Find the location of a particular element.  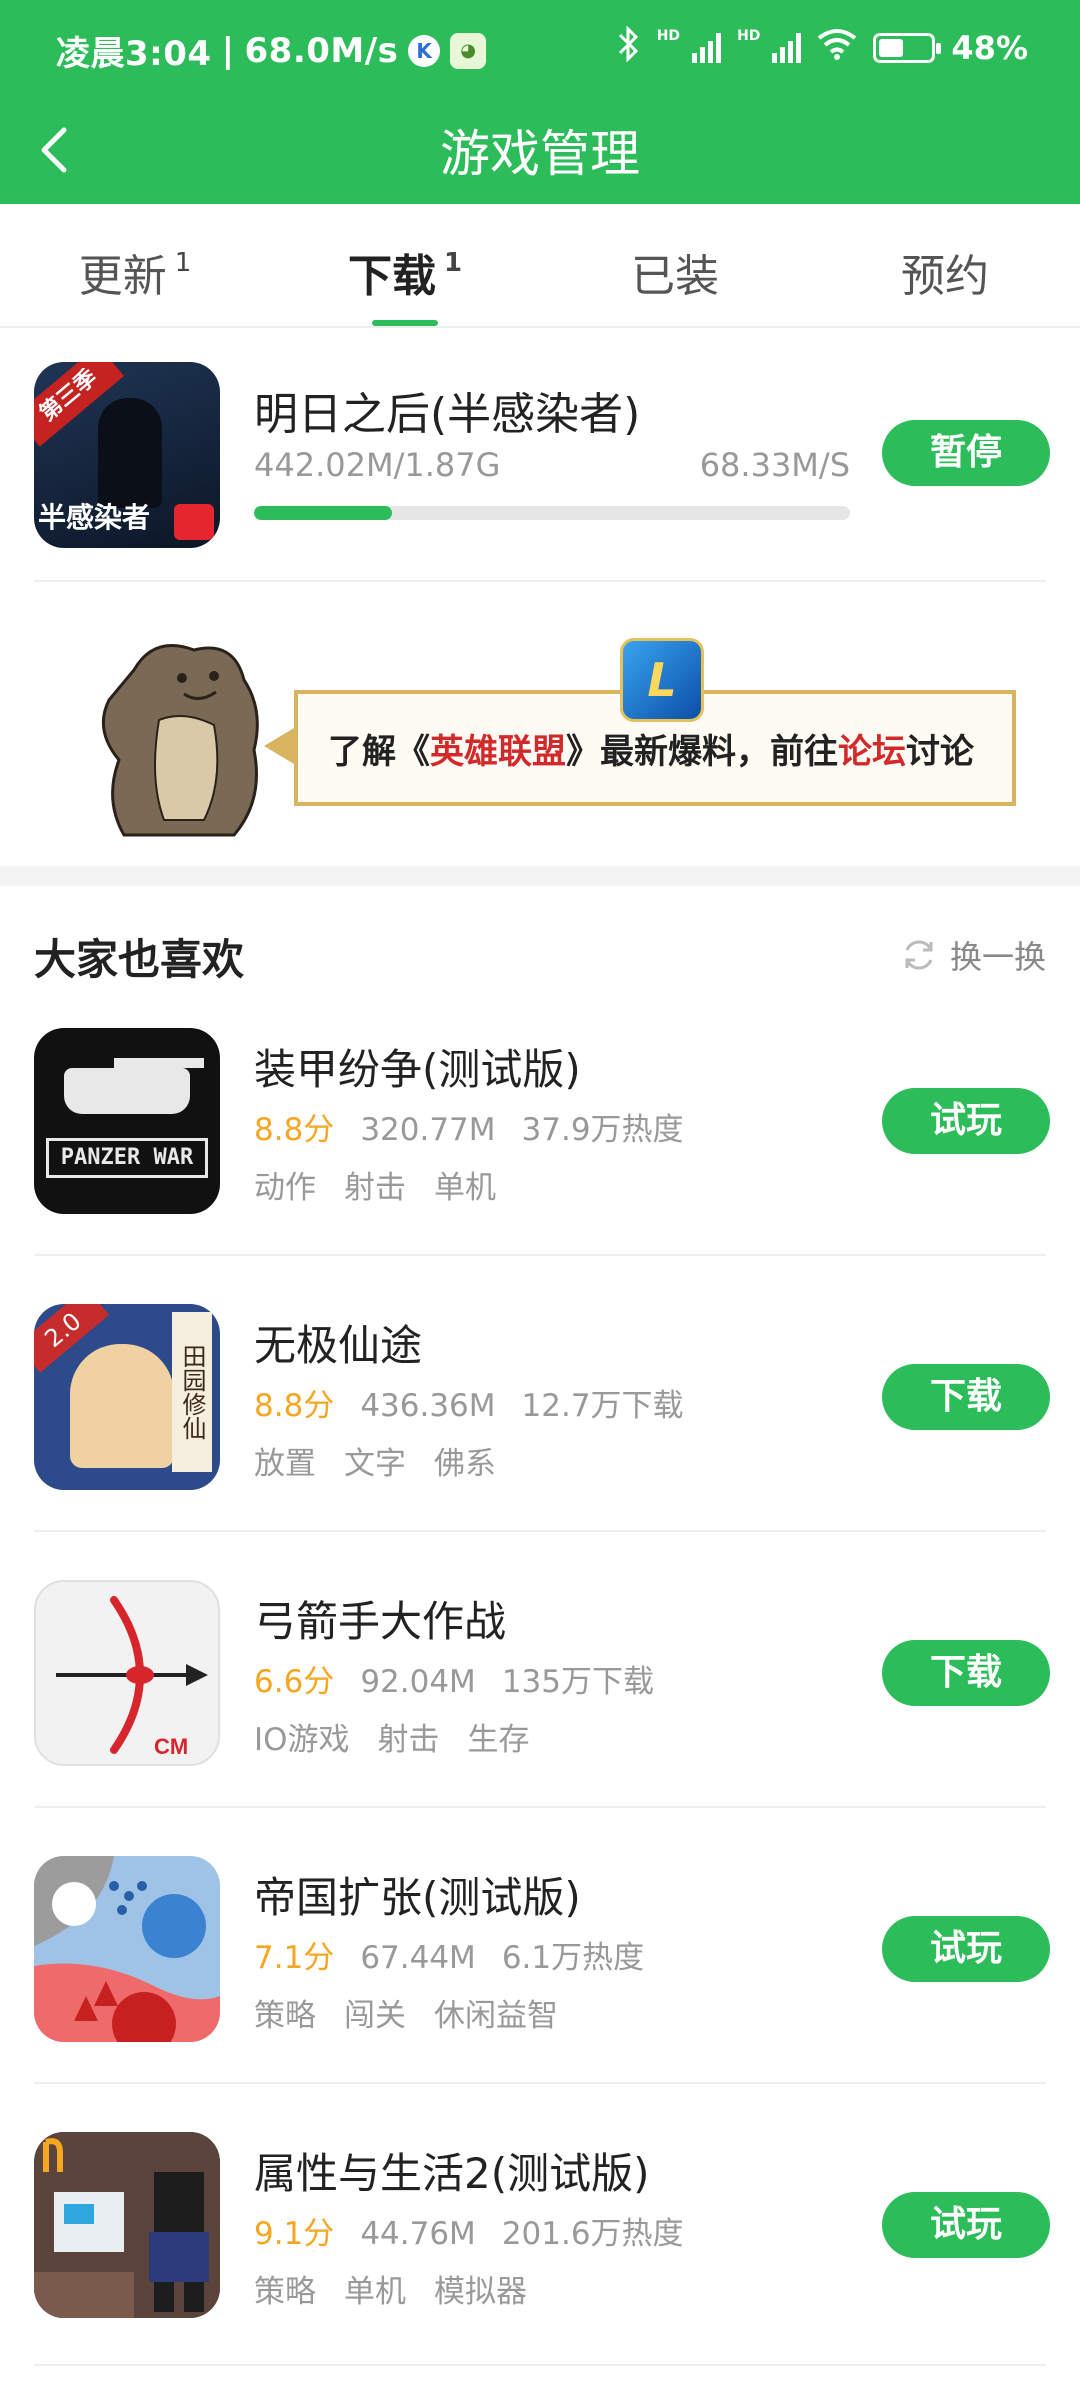

game-stat: 6.1万热度 is located at coordinates (573, 1958).